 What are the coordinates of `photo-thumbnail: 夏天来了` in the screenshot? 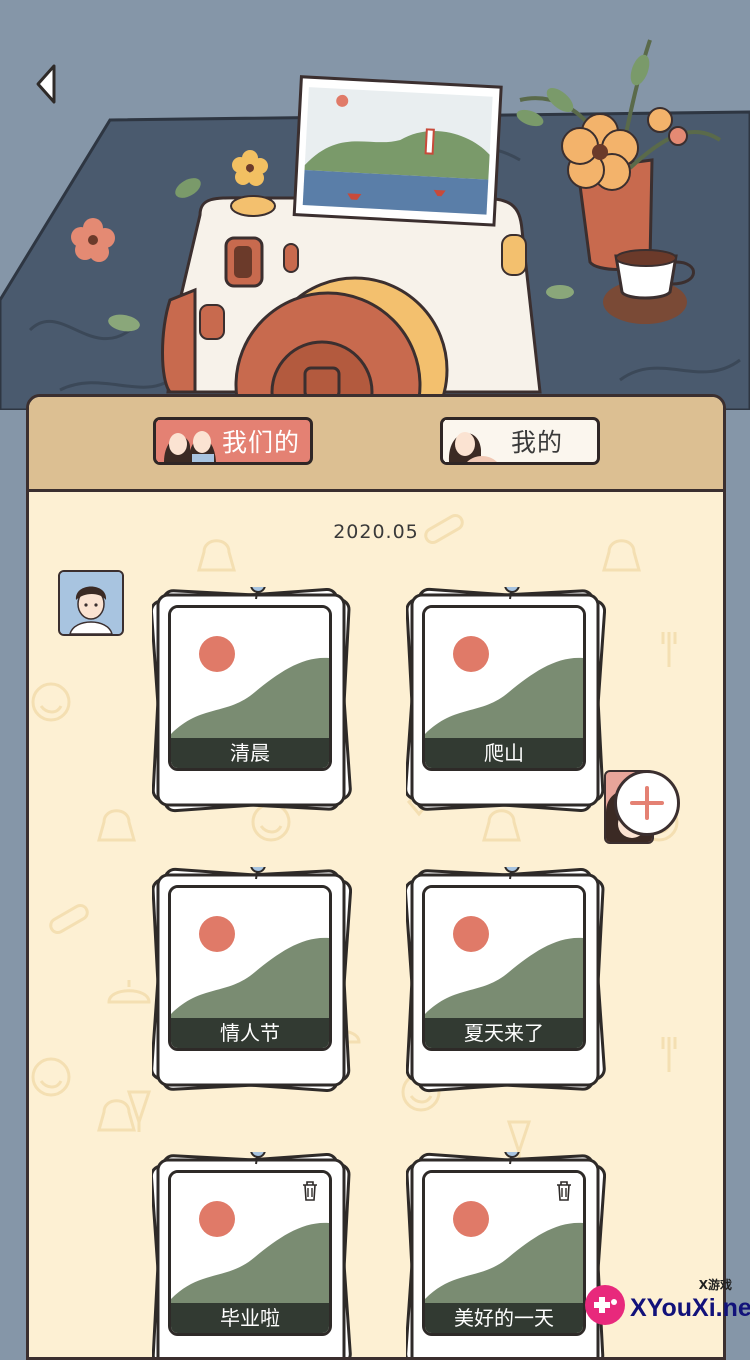 It's located at (504, 968).